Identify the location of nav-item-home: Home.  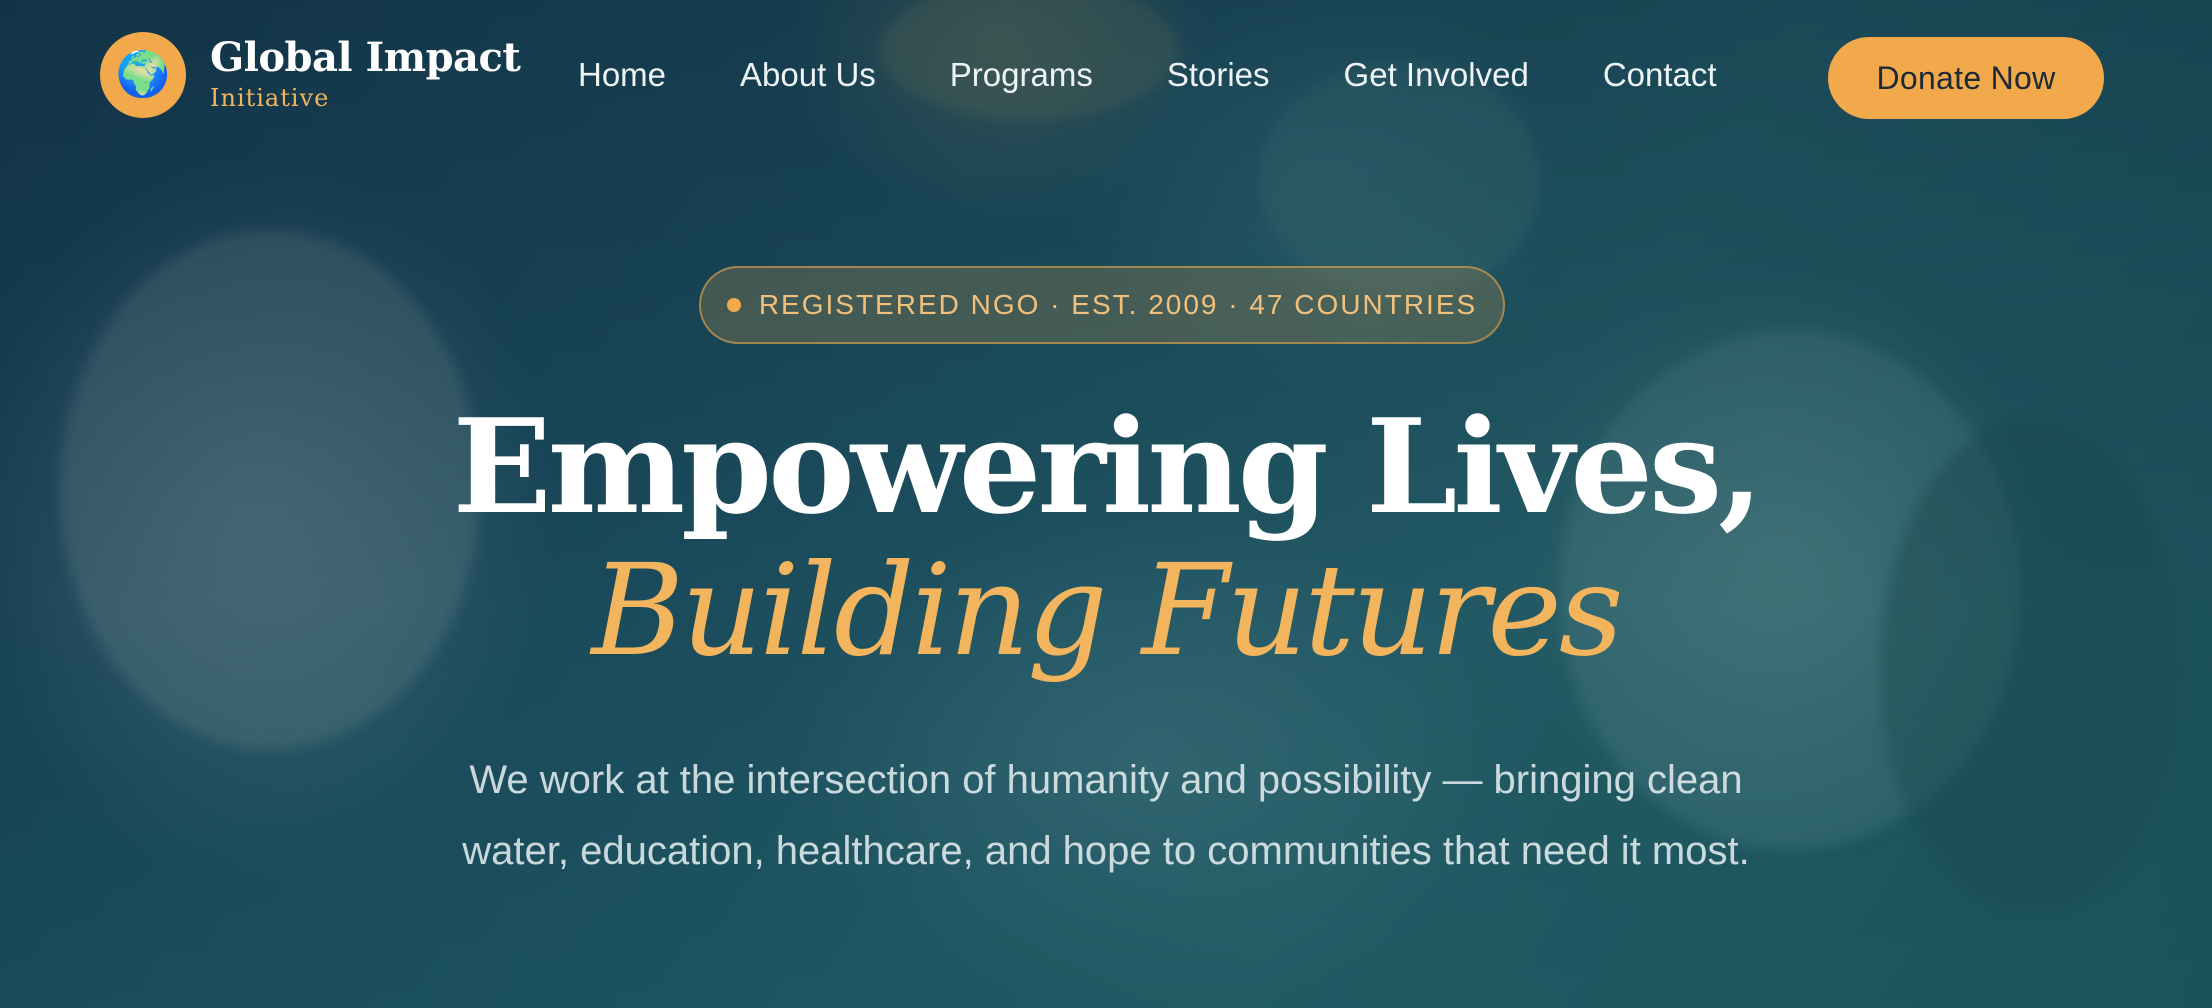
(622, 75).